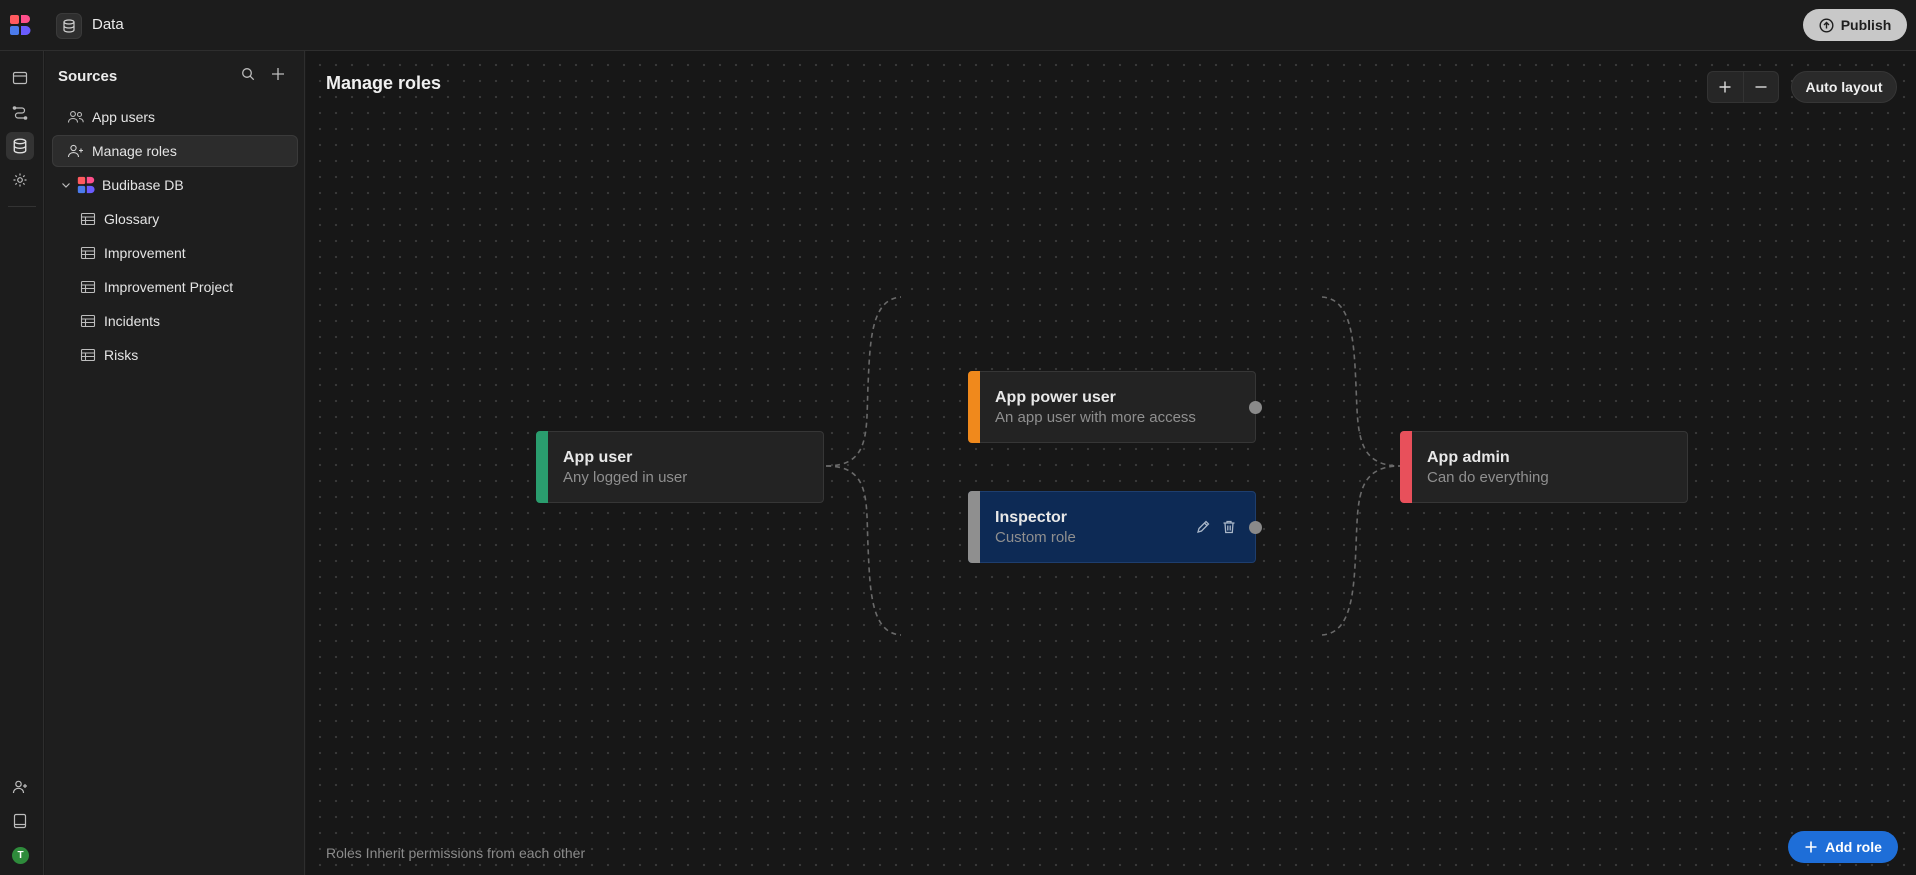  What do you see at coordinates (1811, 847) in the screenshot?
I see `plus-icon` at bounding box center [1811, 847].